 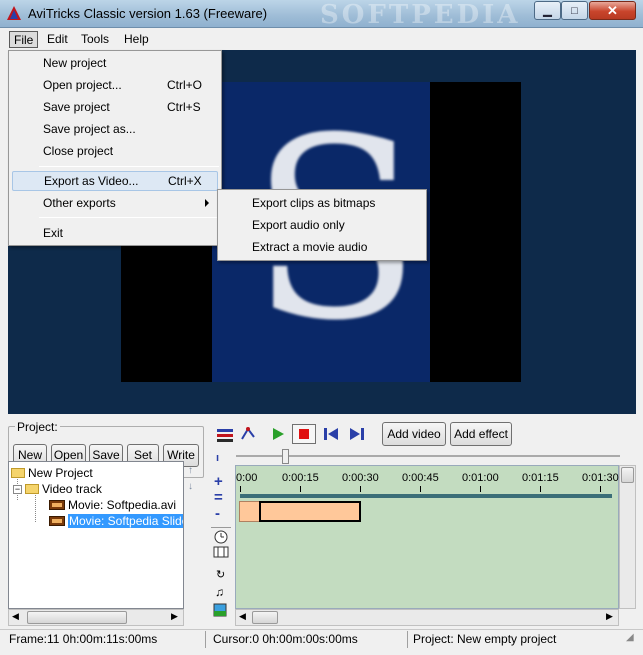 I want to click on timeline-horizontal-scrollbar: ◀ ▶, so click(x=427, y=617).